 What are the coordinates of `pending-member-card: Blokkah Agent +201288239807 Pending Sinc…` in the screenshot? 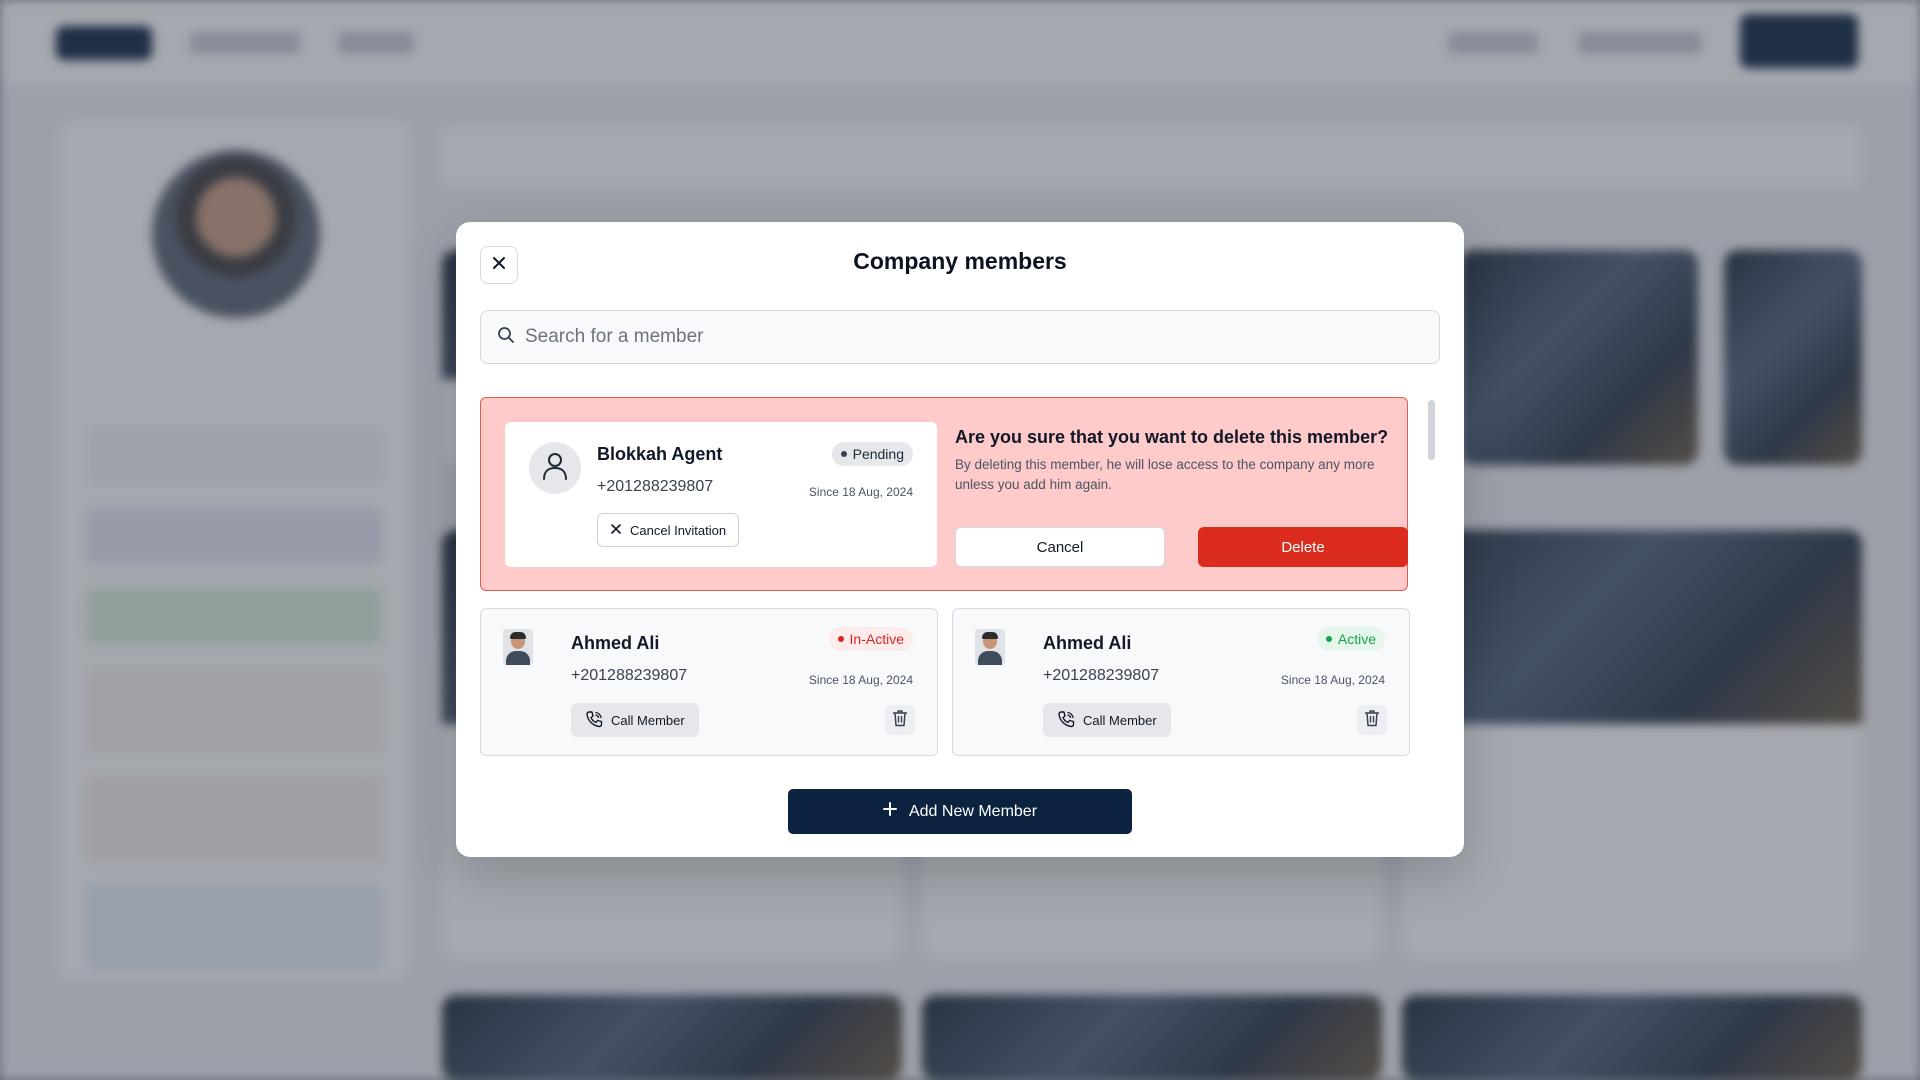 It's located at (721, 494).